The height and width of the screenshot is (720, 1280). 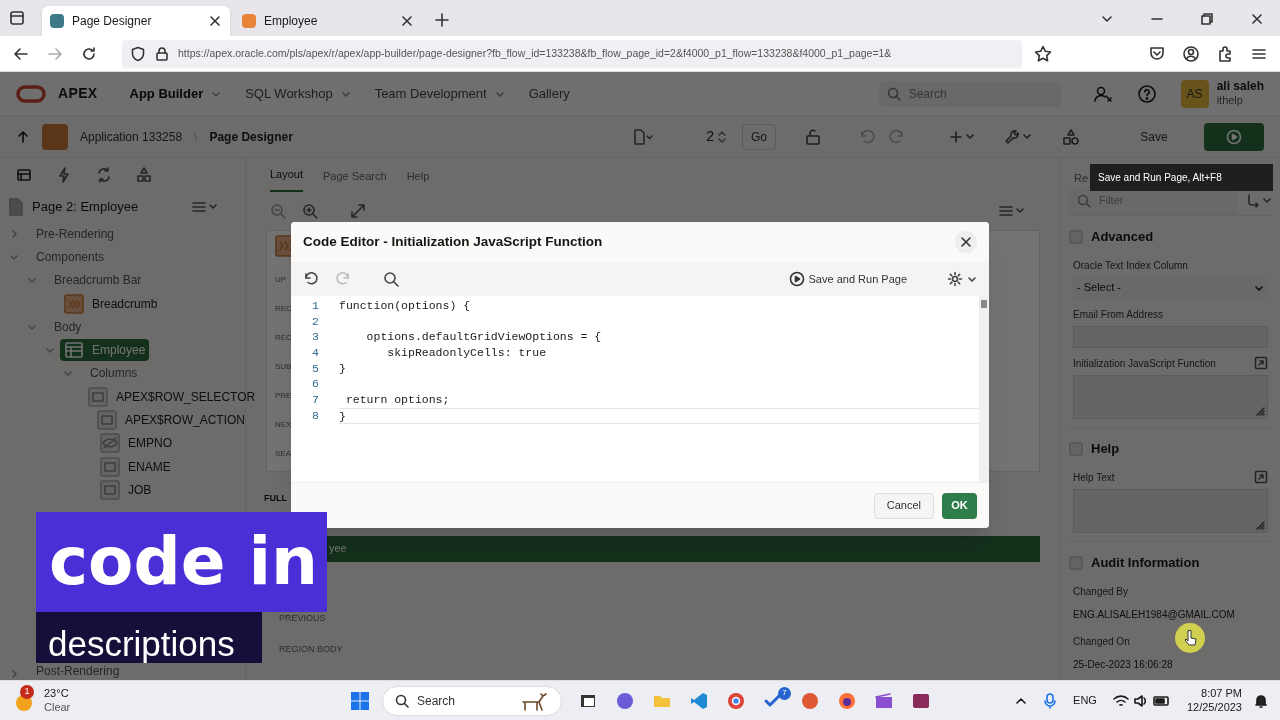 I want to click on weather-widget: 1 23°C Clear, so click(x=52, y=700).